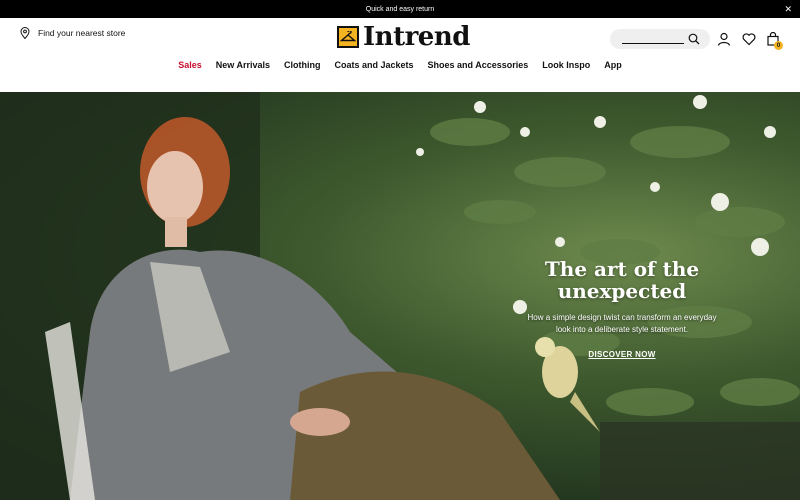  Describe the element at coordinates (566, 65) in the screenshot. I see `nav-item-look-inspo: Look Inspo` at that location.